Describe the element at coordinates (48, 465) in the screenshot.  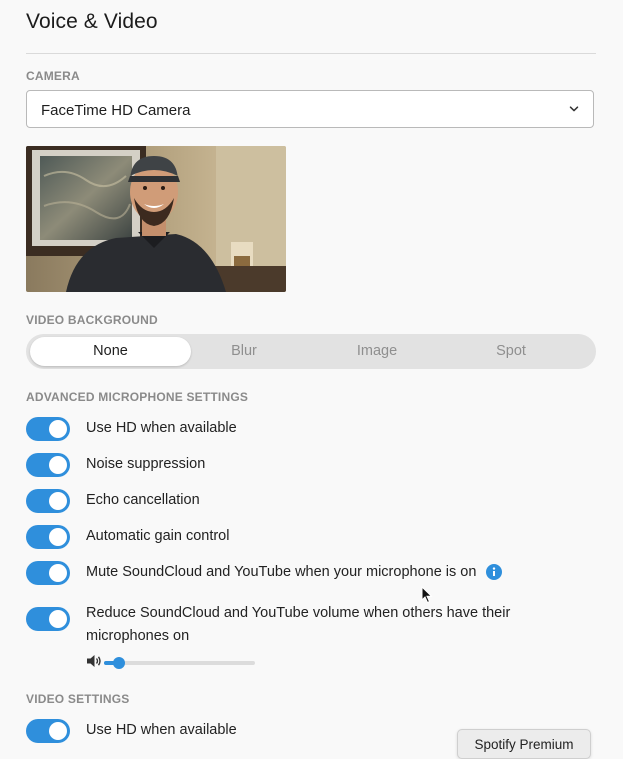
I see `noise-suppression-toggle` at that location.